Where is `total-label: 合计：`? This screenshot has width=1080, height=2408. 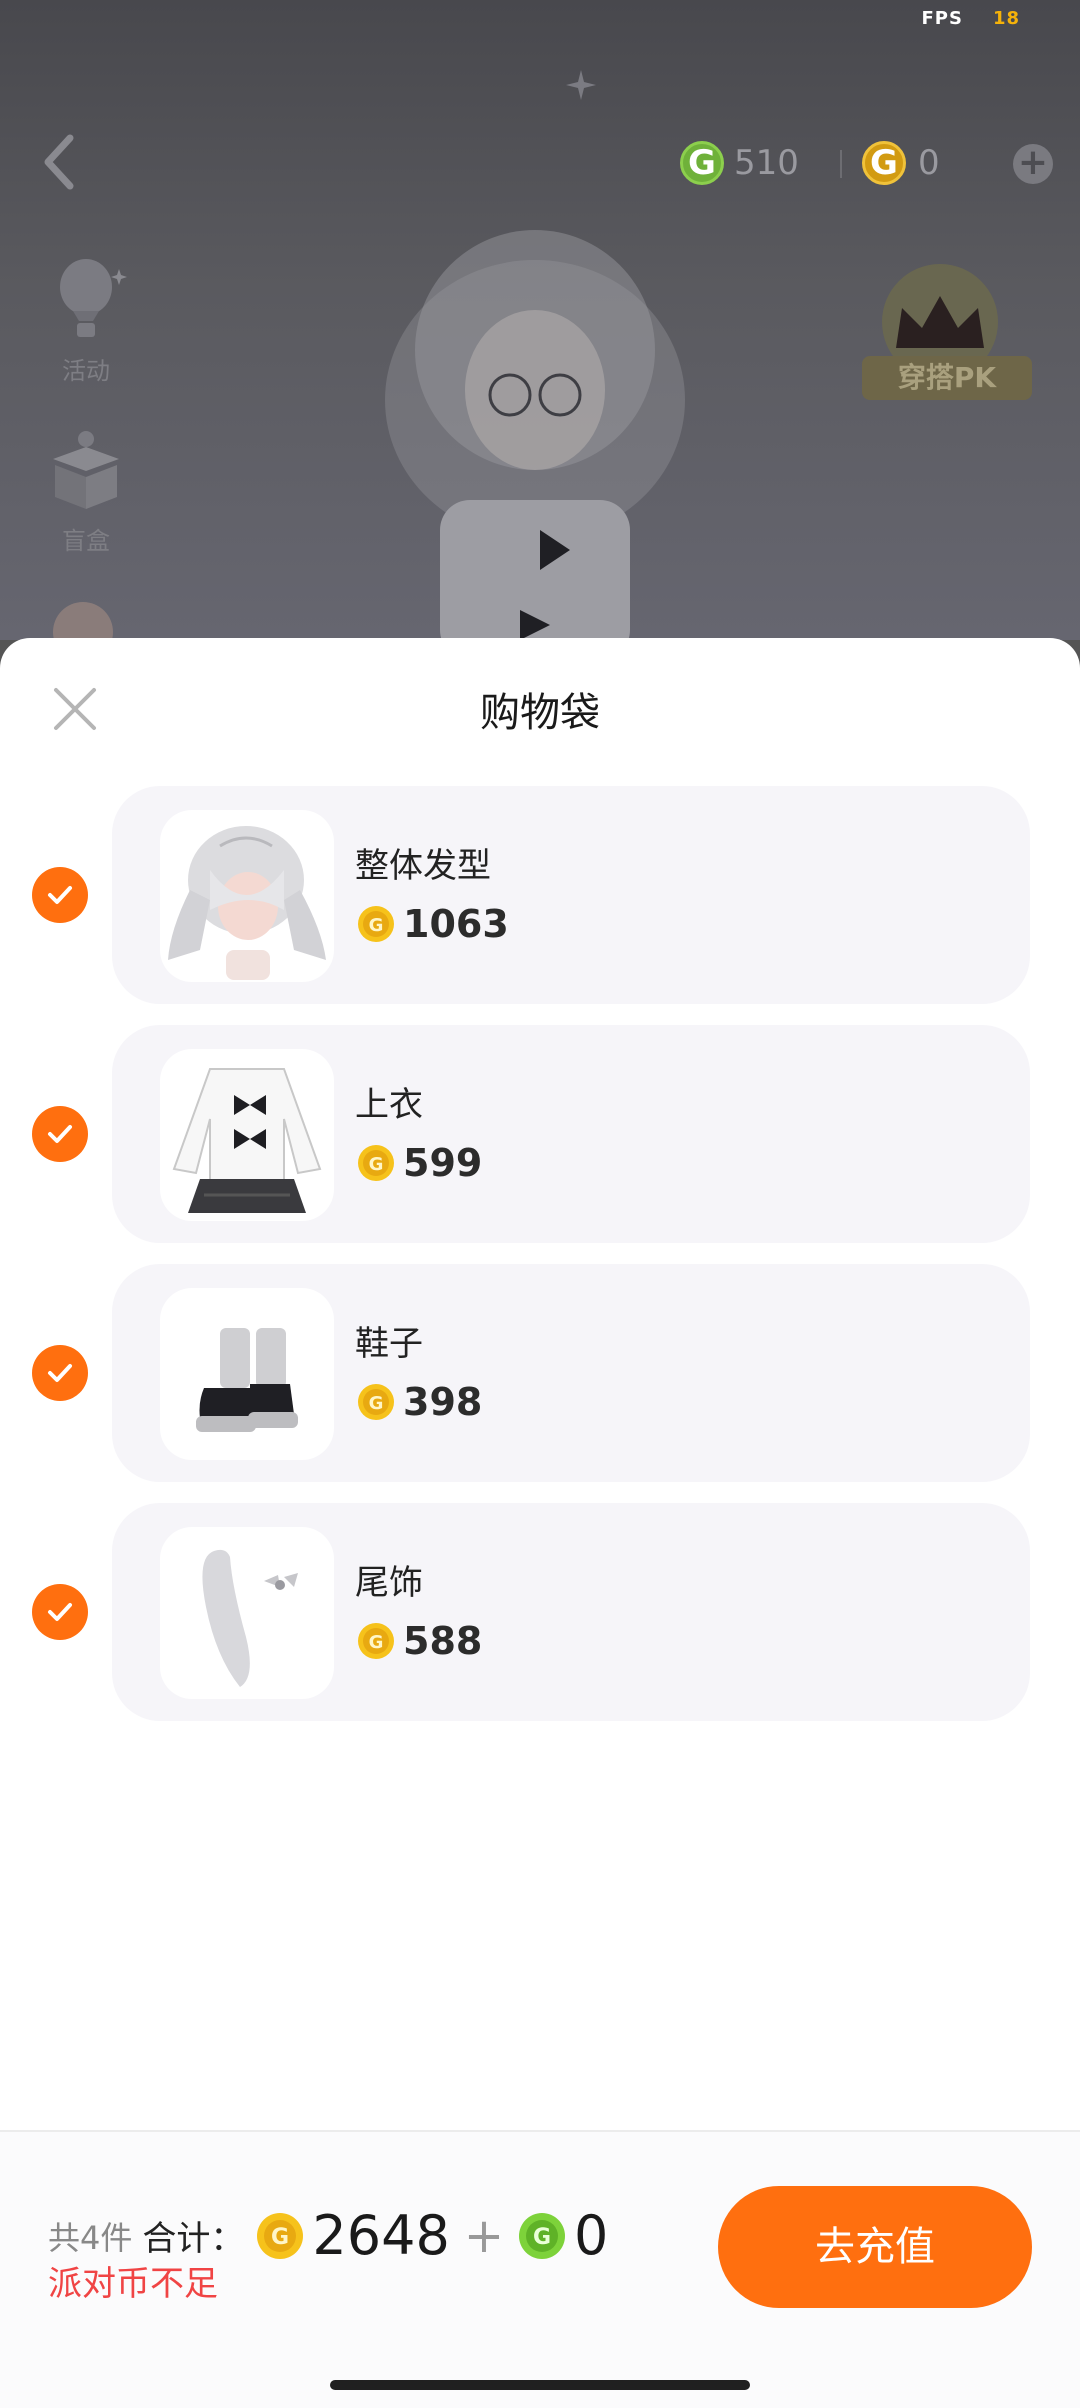
total-label: 合计： is located at coordinates (193, 2239).